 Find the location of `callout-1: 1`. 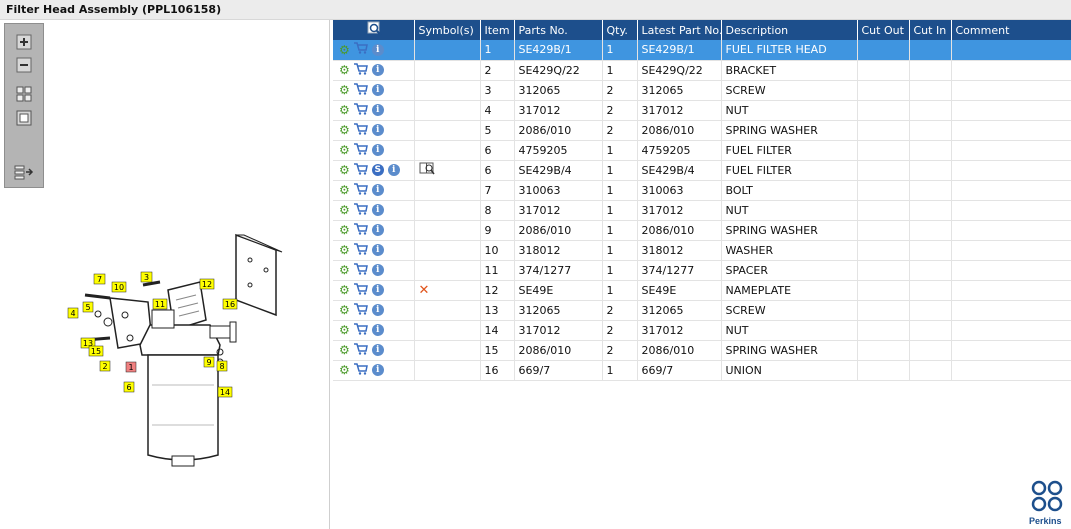

callout-1: 1 is located at coordinates (131, 367).